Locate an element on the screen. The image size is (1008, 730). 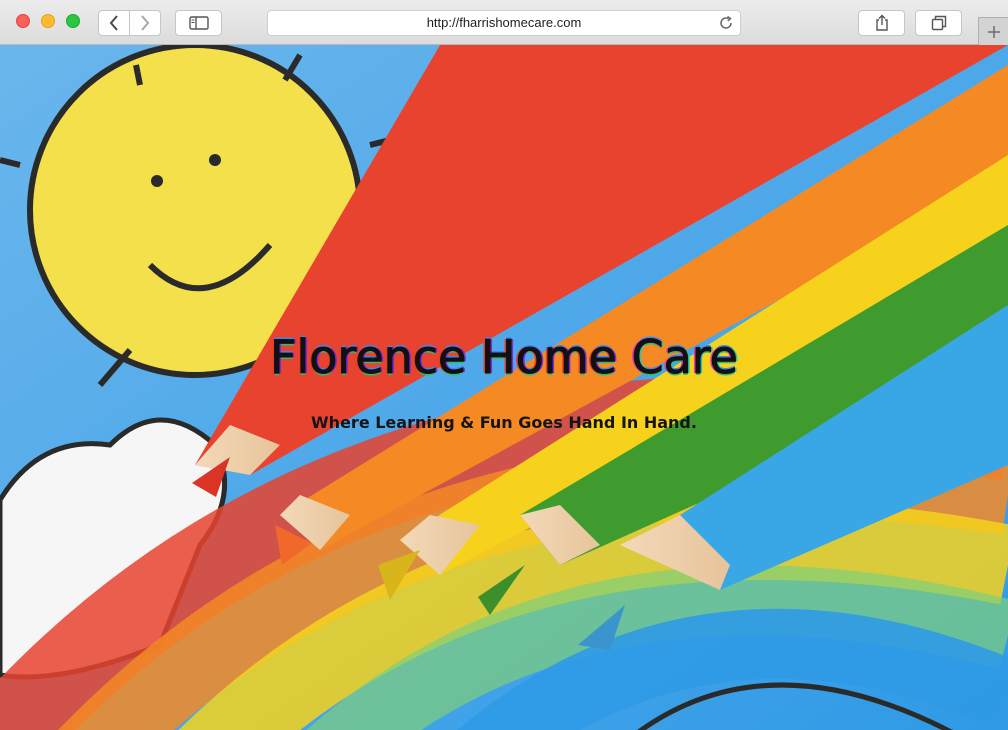
site-tagline: Where Learning & Fun Goes Hand In Hand. is located at coordinates (504, 422).